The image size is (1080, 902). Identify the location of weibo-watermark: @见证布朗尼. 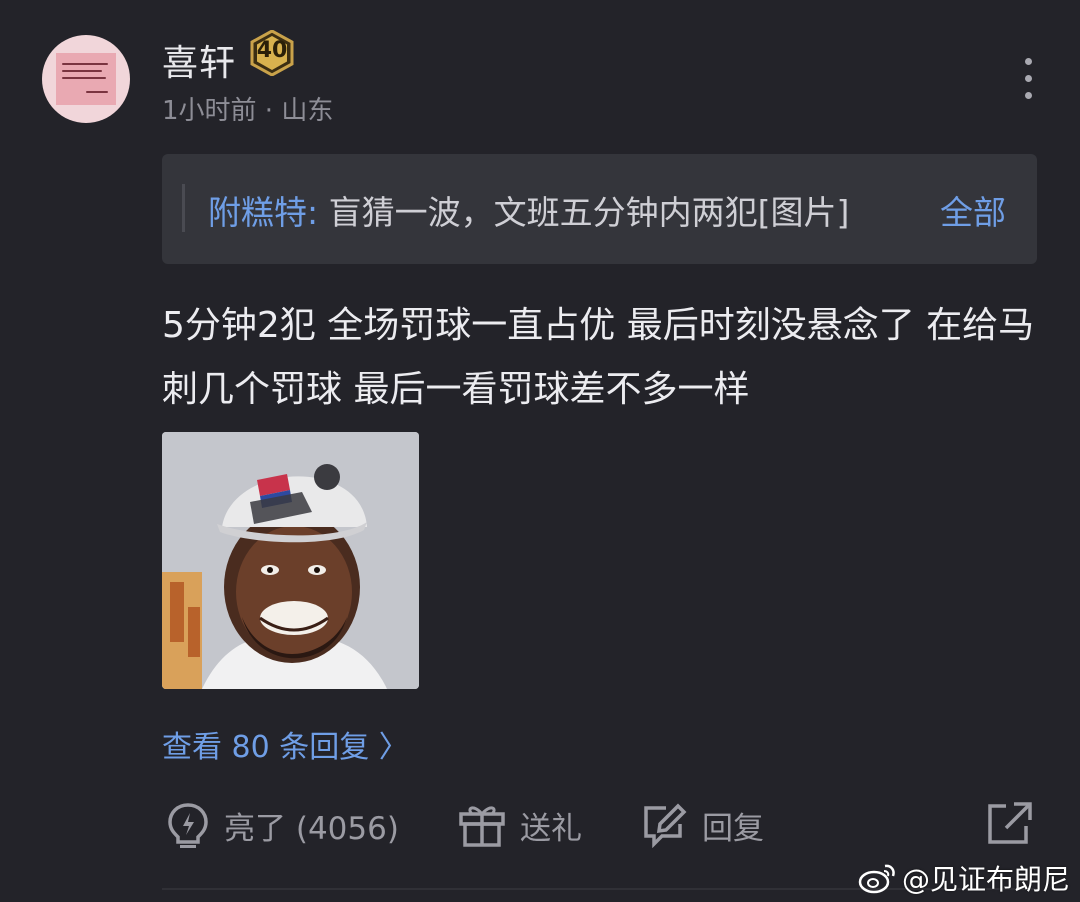
(964, 878).